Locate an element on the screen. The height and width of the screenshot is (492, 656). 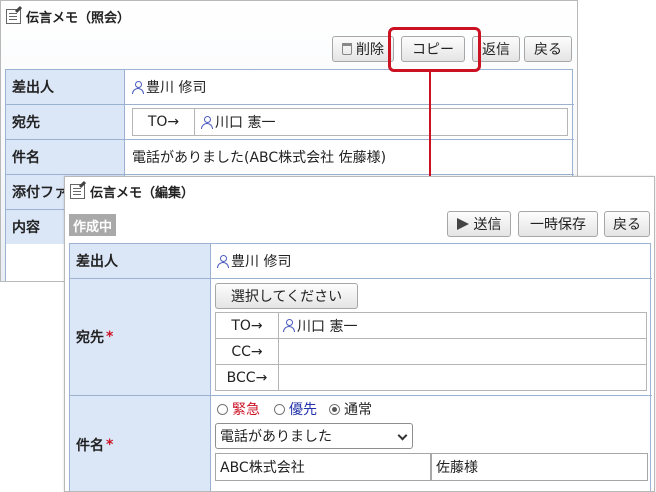
to-value: 川口 憲一 is located at coordinates (462, 326).